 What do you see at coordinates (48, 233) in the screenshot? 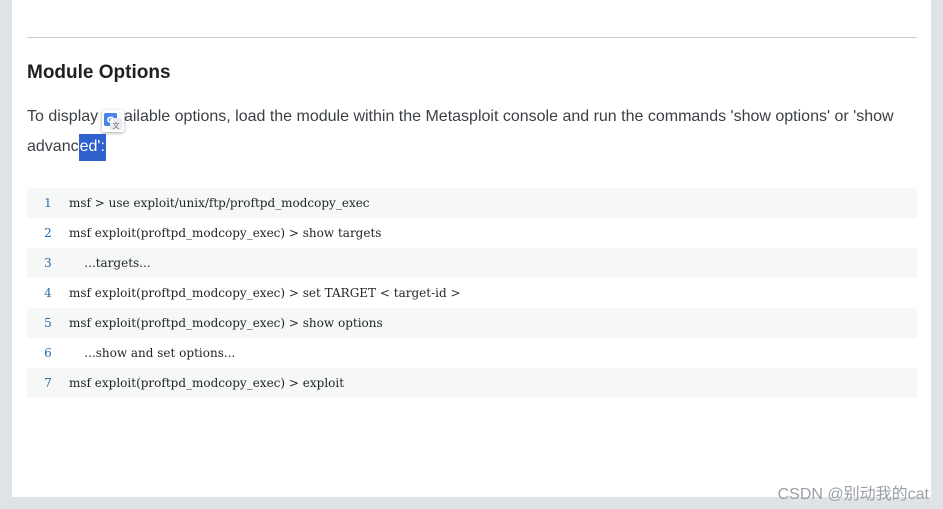
I see `line-number: 2` at bounding box center [48, 233].